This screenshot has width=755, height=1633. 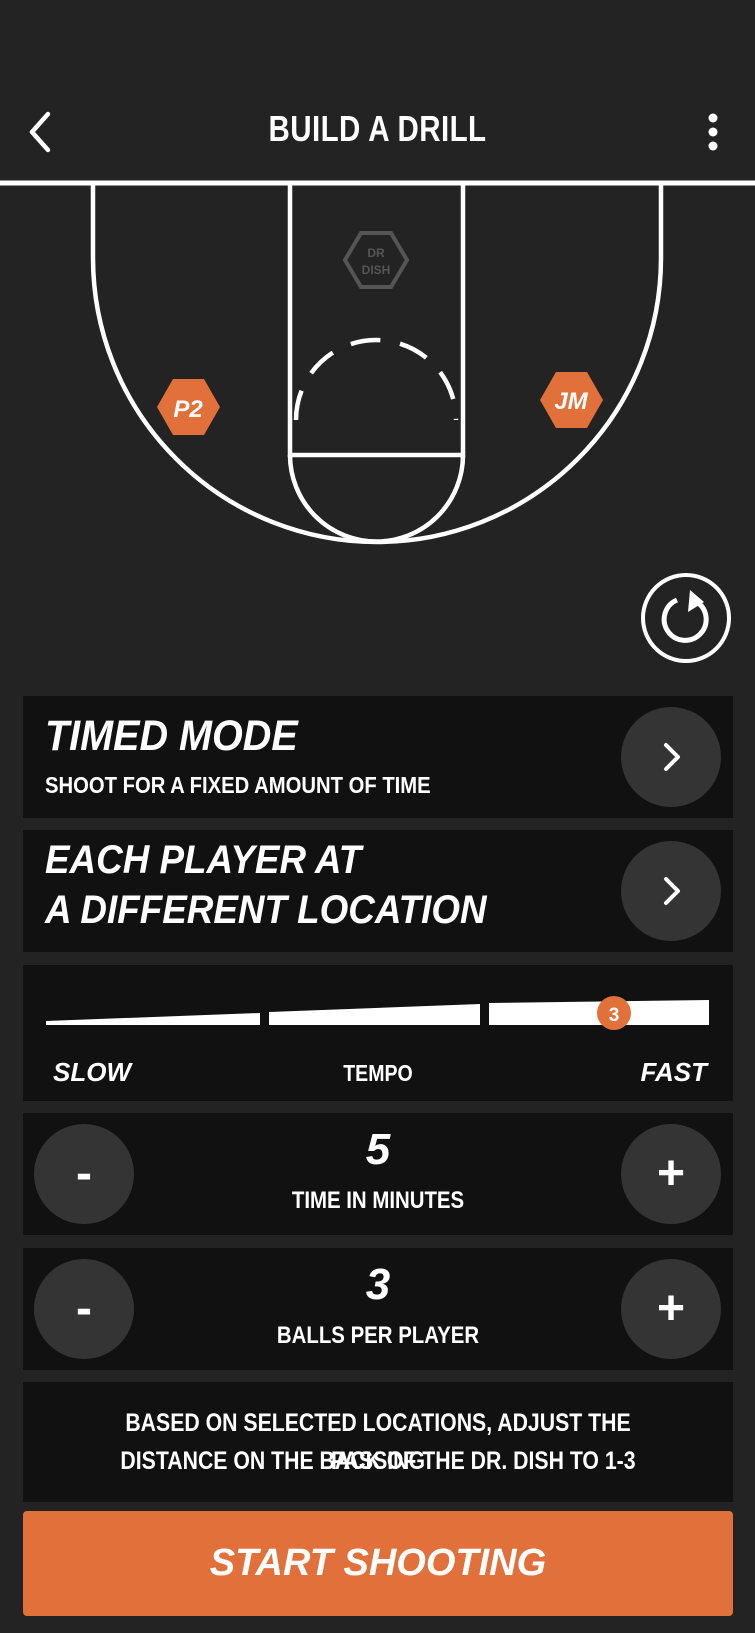 What do you see at coordinates (376, 253) in the screenshot?
I see `machine-label-line1: DR` at bounding box center [376, 253].